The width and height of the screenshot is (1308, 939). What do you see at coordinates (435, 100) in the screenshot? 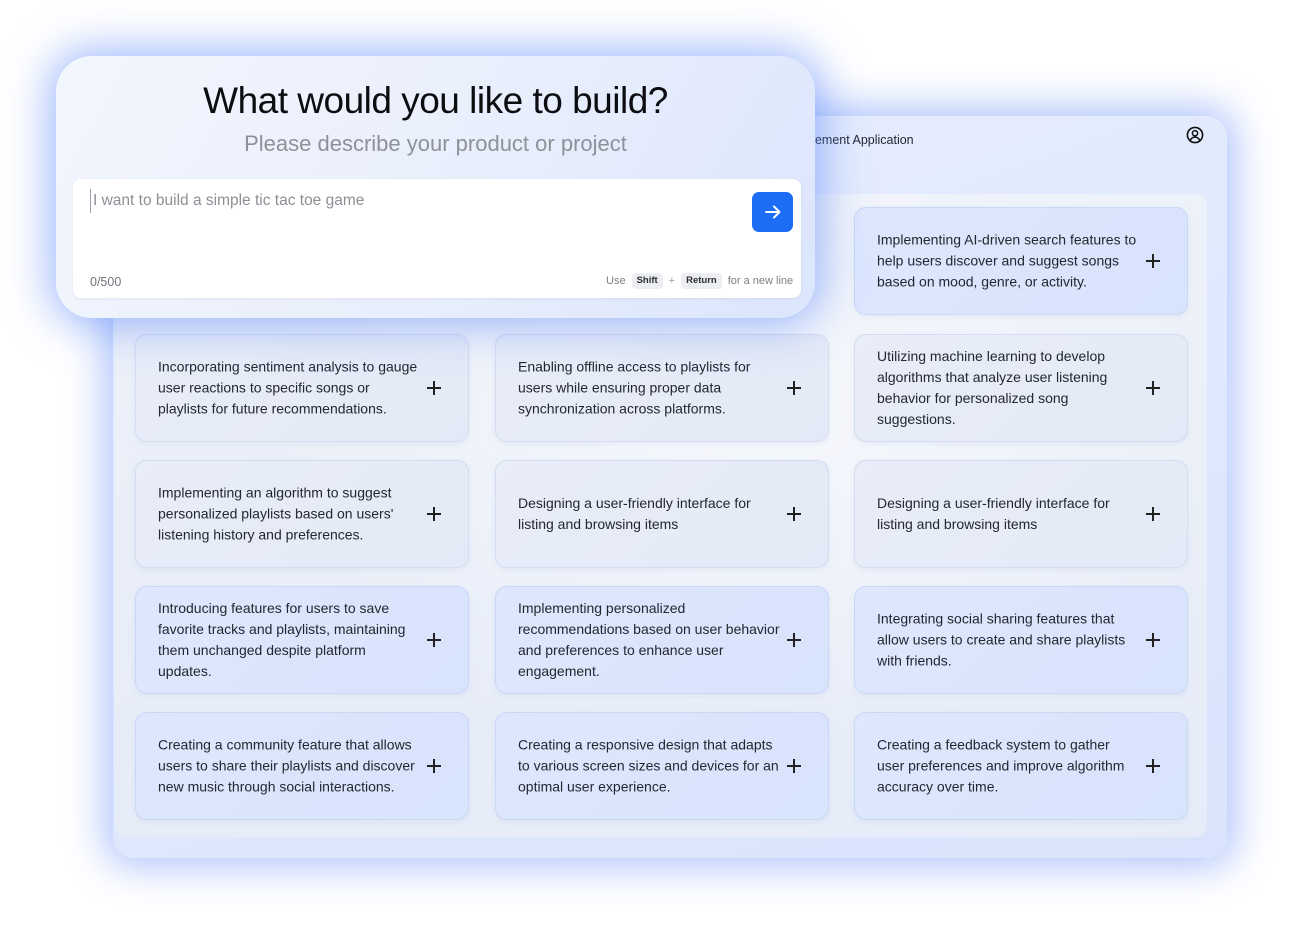
I see `page-title: What would you like to build?` at bounding box center [435, 100].